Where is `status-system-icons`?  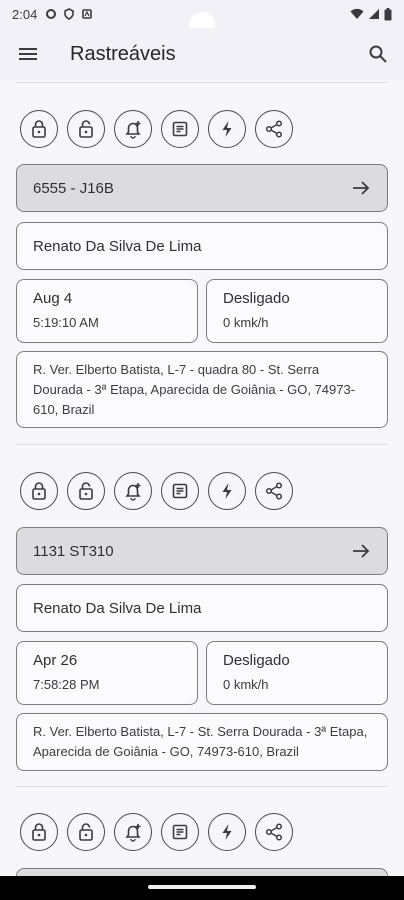 status-system-icons is located at coordinates (371, 14).